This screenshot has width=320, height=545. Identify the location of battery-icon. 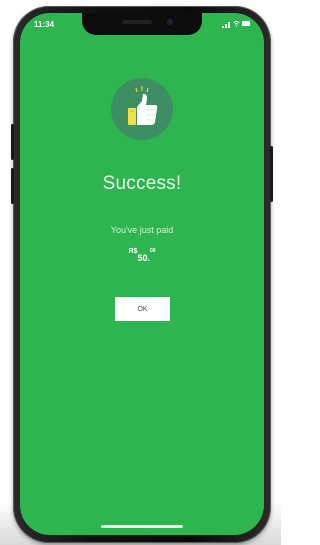
(246, 23).